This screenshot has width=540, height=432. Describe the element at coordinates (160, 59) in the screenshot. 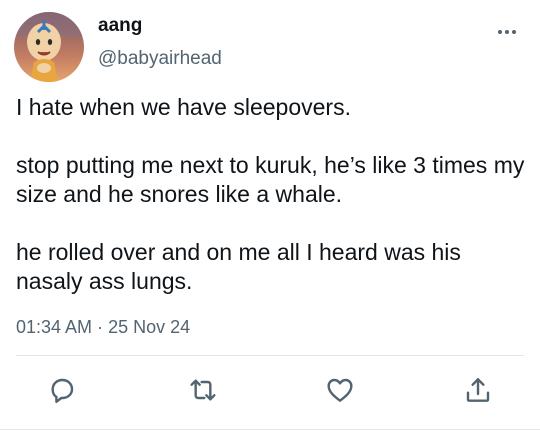

I see `user-handle: @babyairhead` at that location.